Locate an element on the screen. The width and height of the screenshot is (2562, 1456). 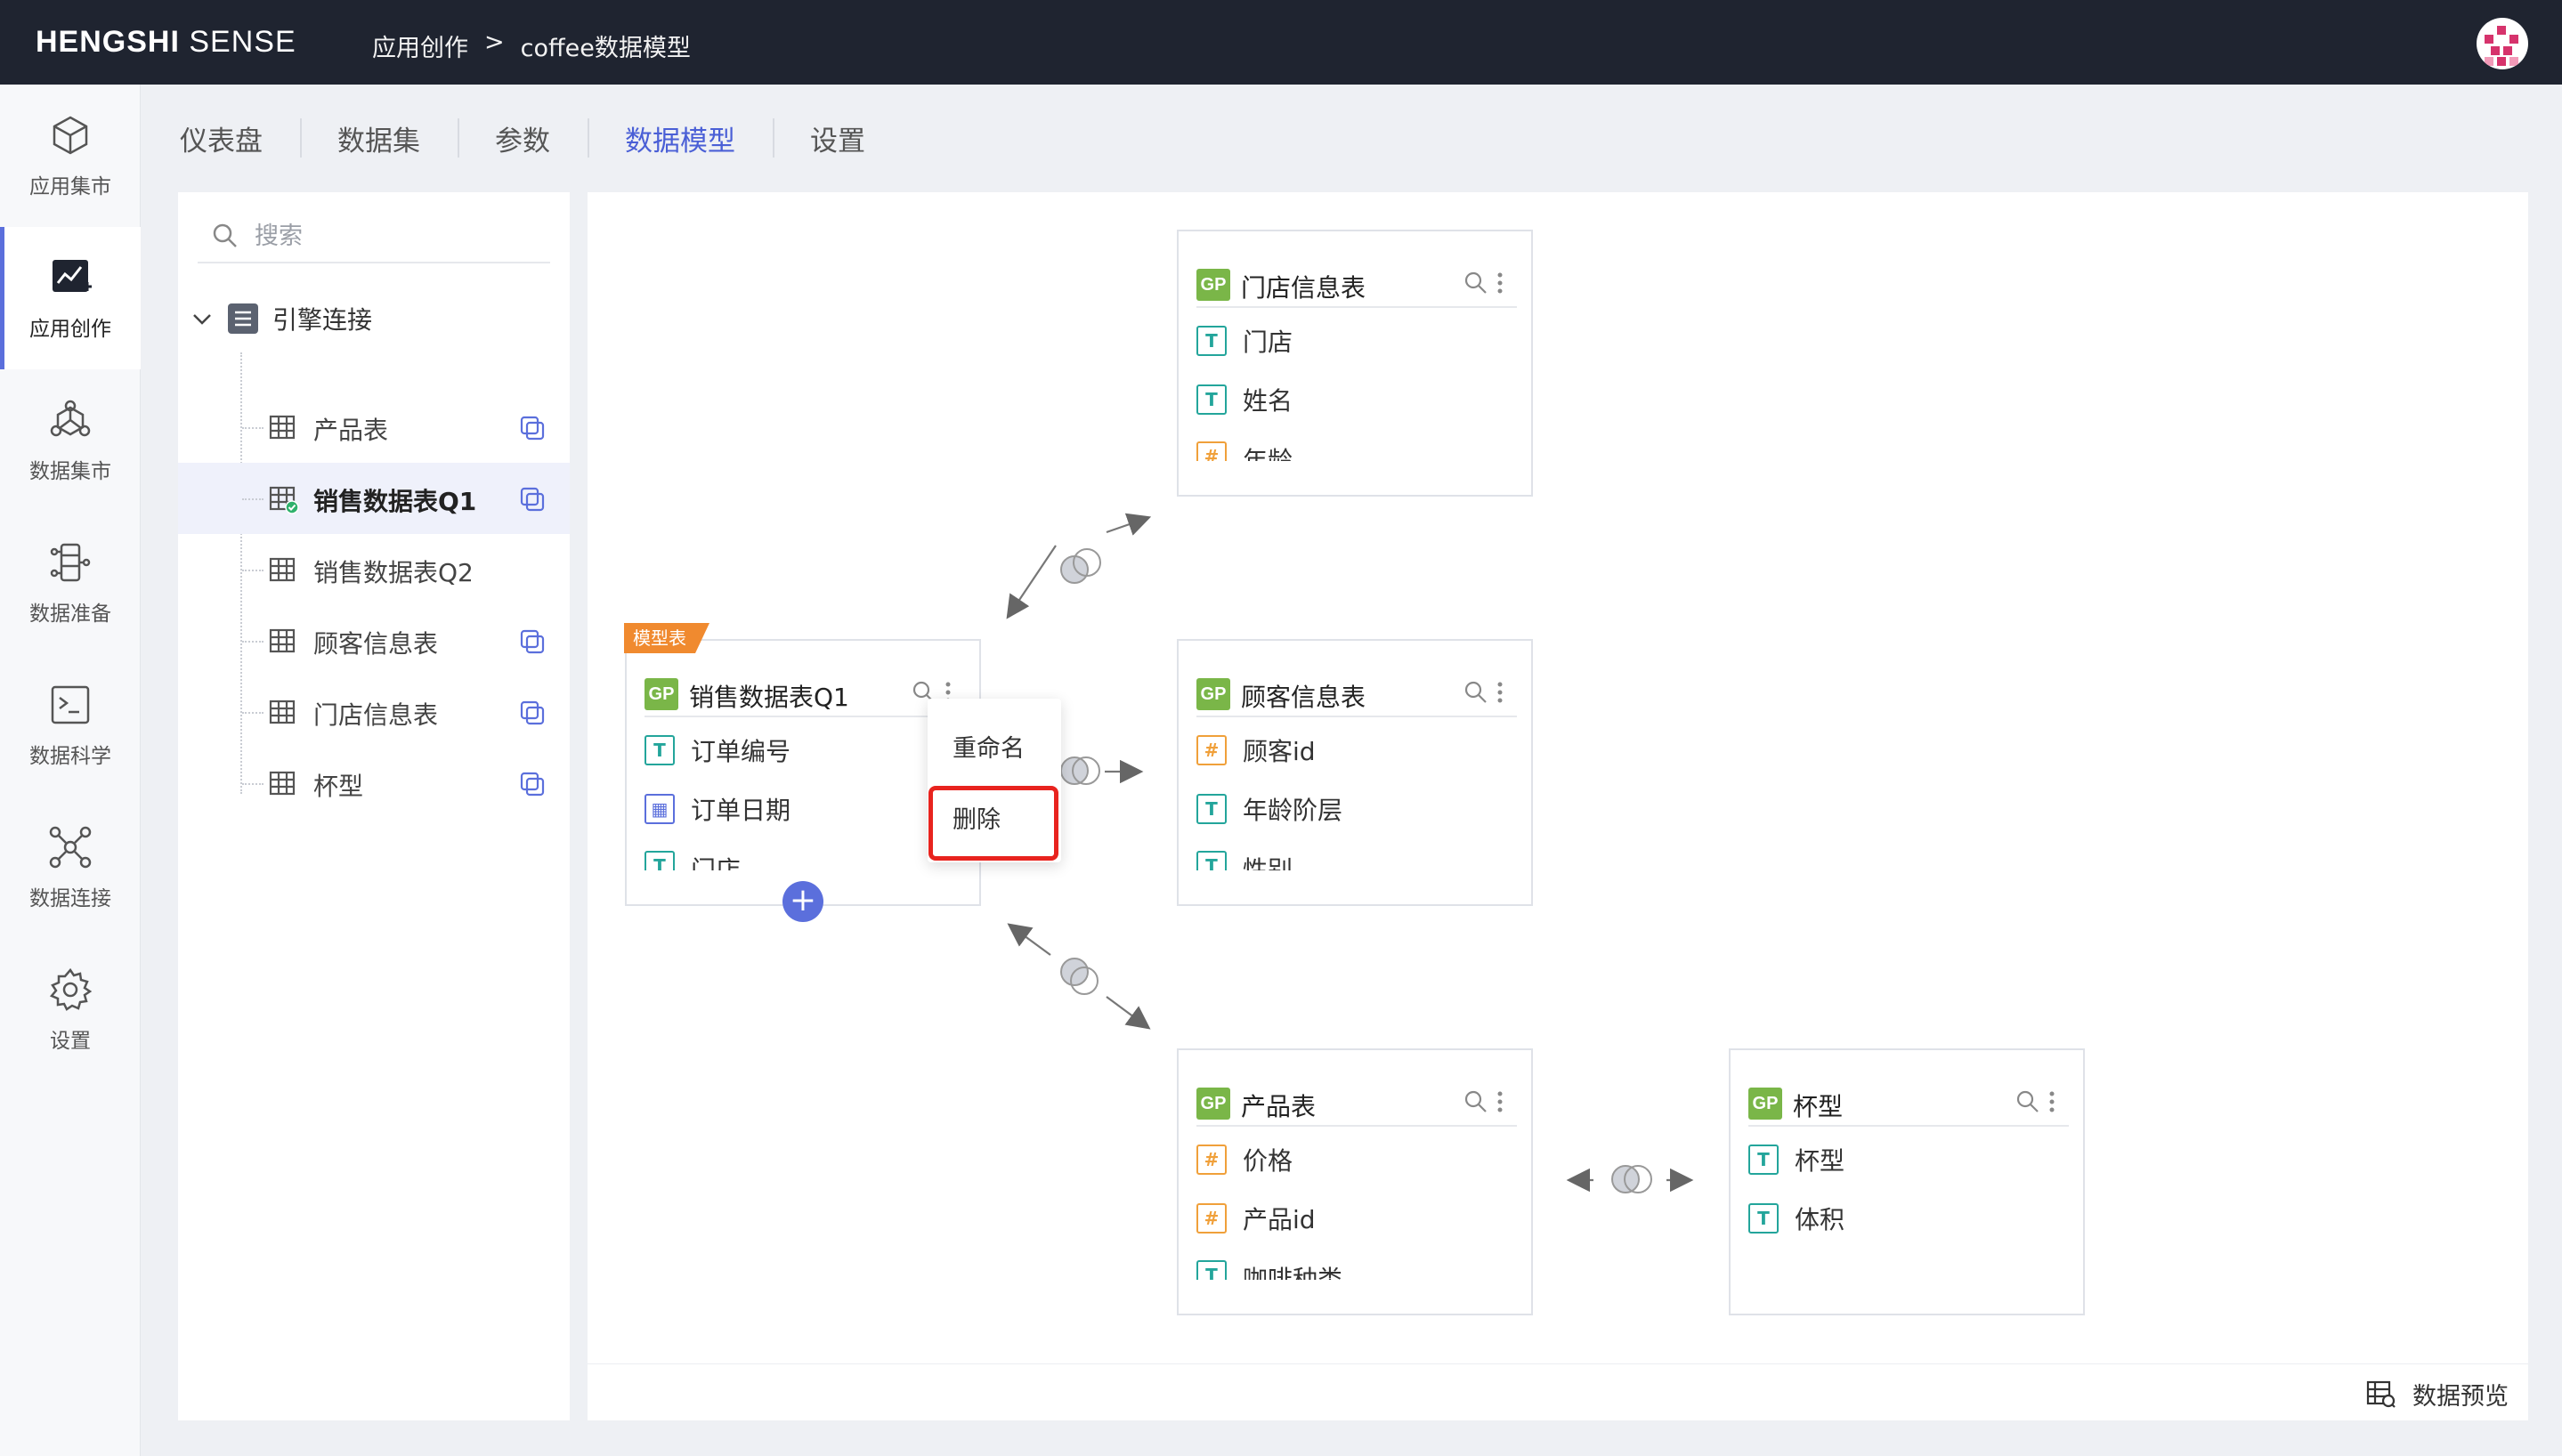
field-name: 订单日期 is located at coordinates (741, 810).